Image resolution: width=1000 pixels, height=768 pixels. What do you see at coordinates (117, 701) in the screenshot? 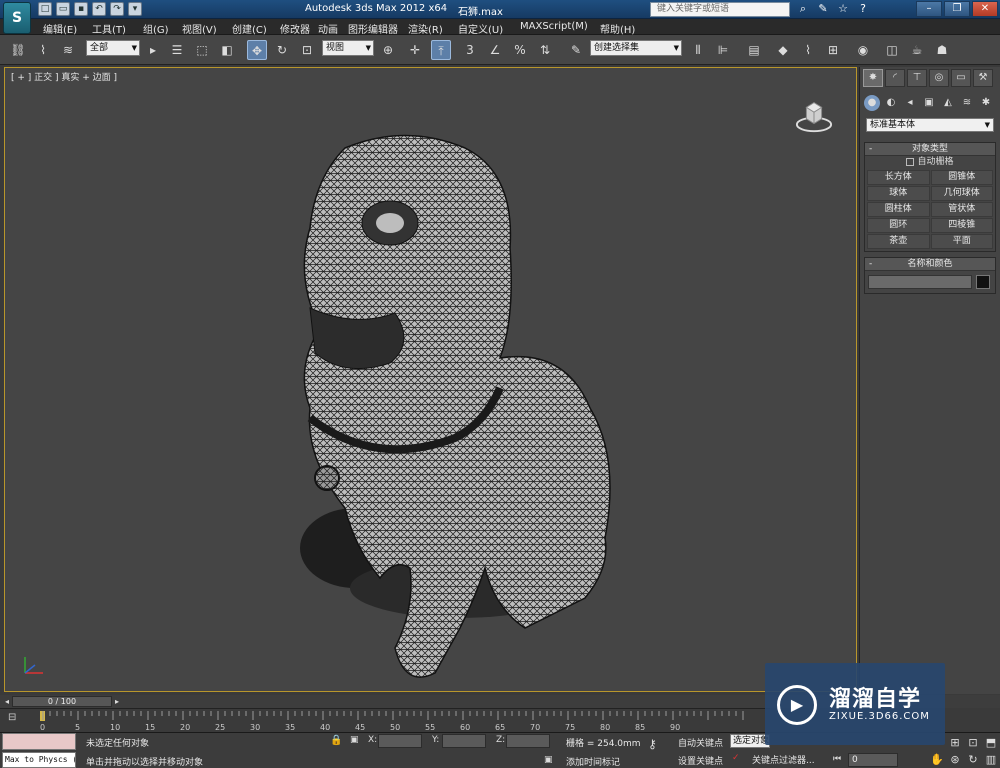
I see `next-frame-arrow-icon: ▸` at bounding box center [117, 701].